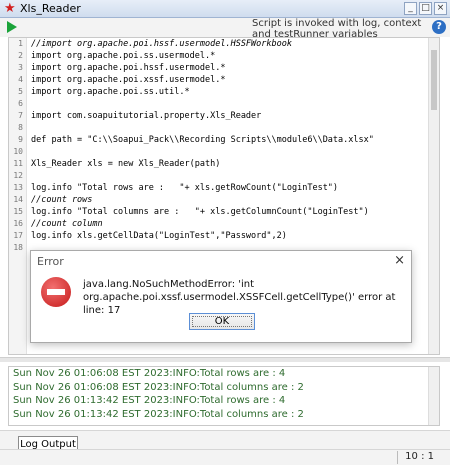 The image size is (450, 465). I want to click on line-number: 2, so click(20, 55).